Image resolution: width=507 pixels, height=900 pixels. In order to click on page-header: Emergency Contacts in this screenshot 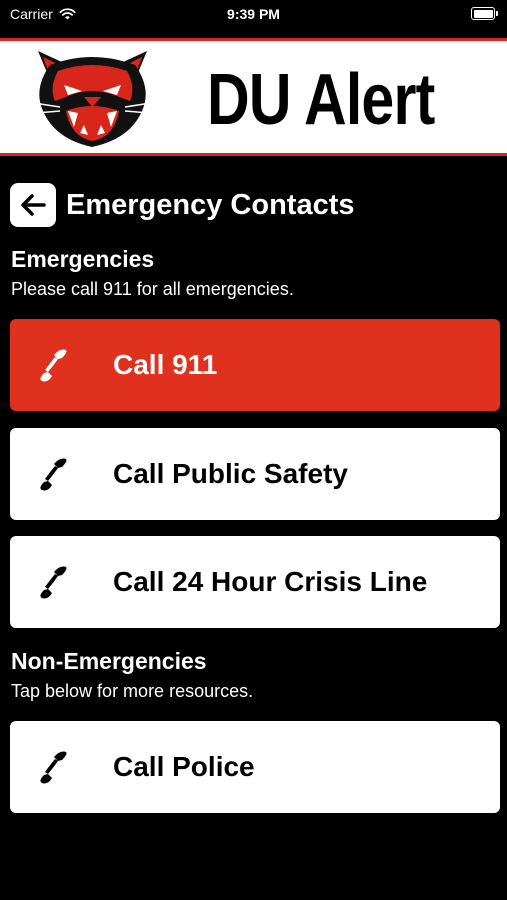, I will do `click(182, 205)`.